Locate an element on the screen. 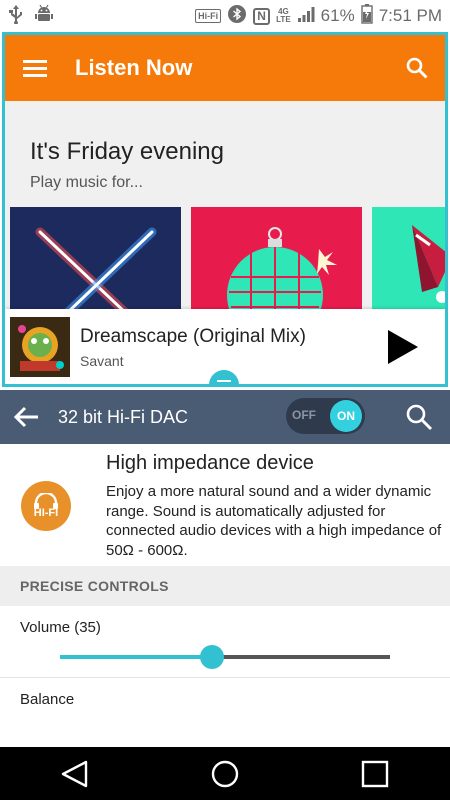 This screenshot has width=450, height=800. navigation-bar is located at coordinates (225, 773).